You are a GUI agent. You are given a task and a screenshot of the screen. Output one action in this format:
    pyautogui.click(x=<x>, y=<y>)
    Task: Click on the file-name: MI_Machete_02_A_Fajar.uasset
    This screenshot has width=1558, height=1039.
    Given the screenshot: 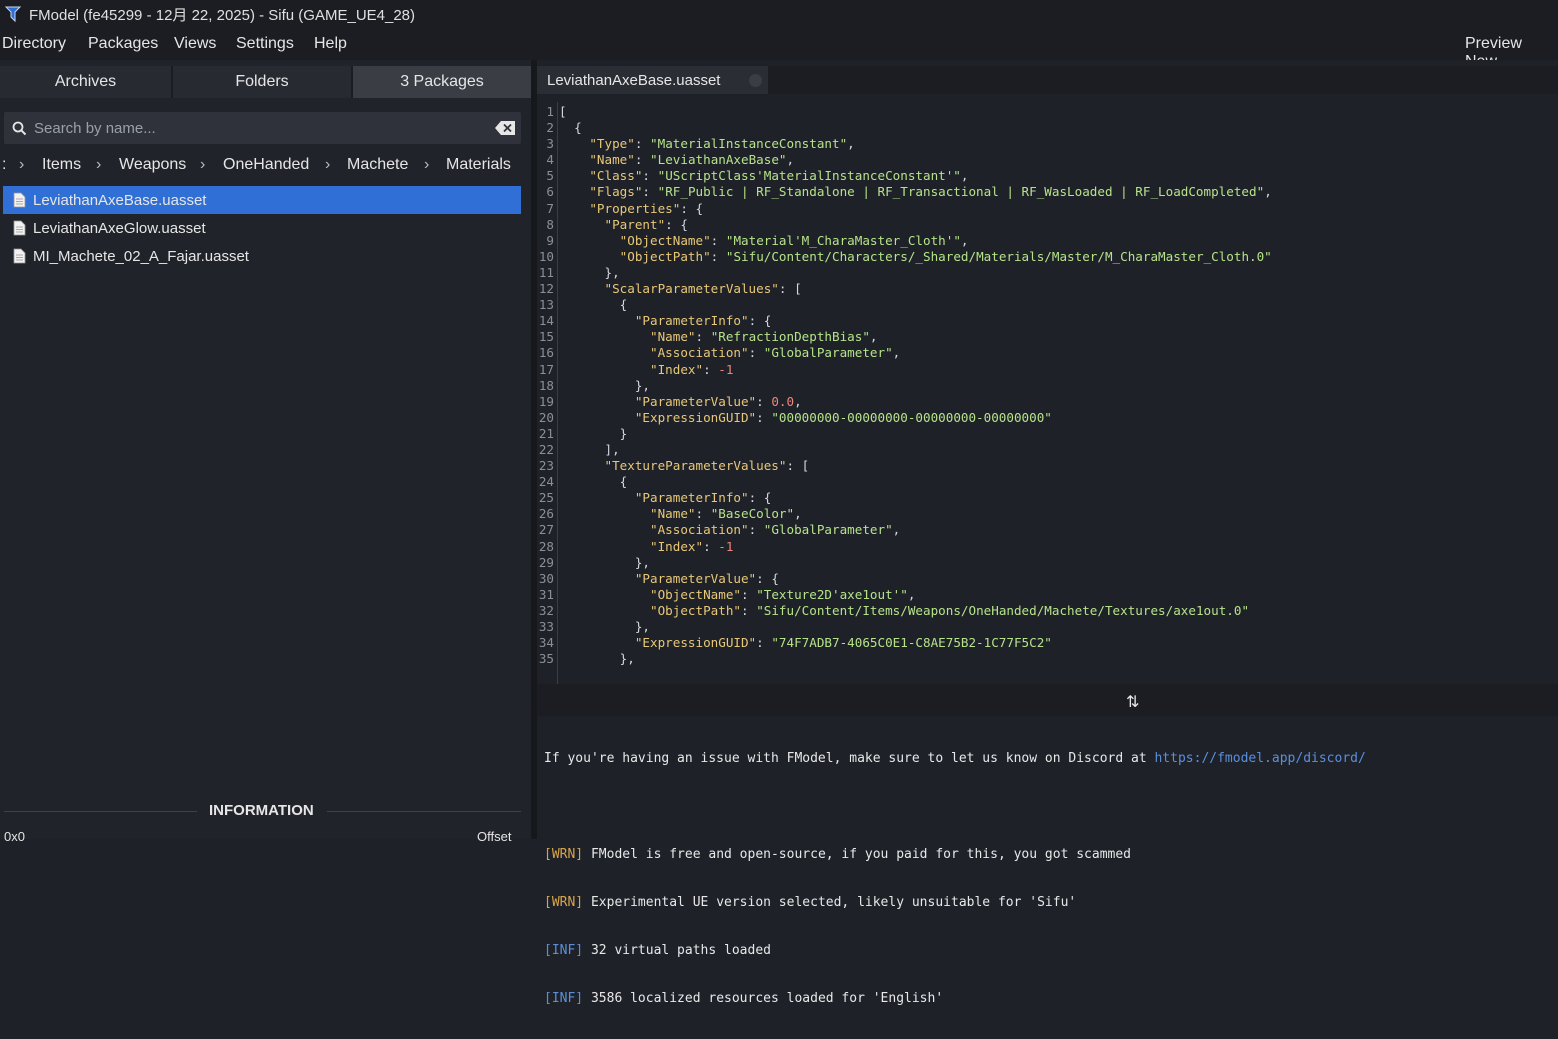 What is the action you would take?
    pyautogui.click(x=141, y=256)
    